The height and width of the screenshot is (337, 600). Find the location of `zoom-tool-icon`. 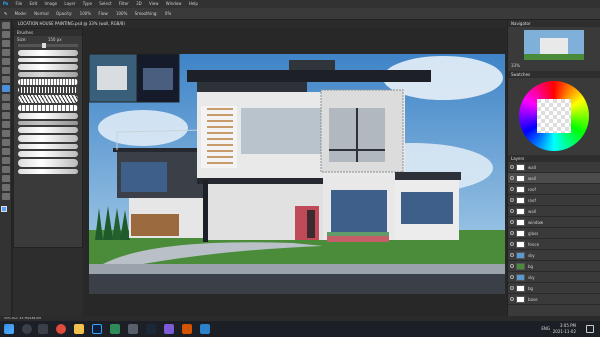

zoom-tool-icon is located at coordinates (5, 196).